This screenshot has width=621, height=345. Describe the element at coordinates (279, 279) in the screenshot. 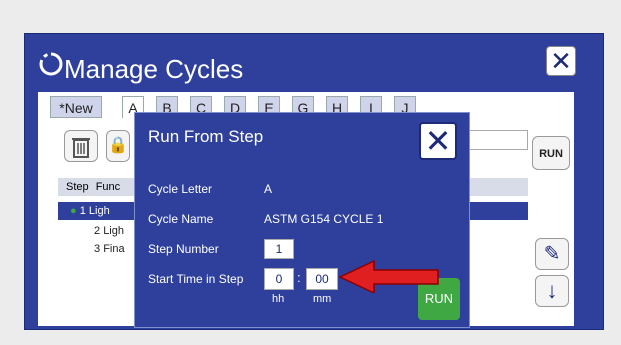

I see `start-hours-field: 0` at that location.